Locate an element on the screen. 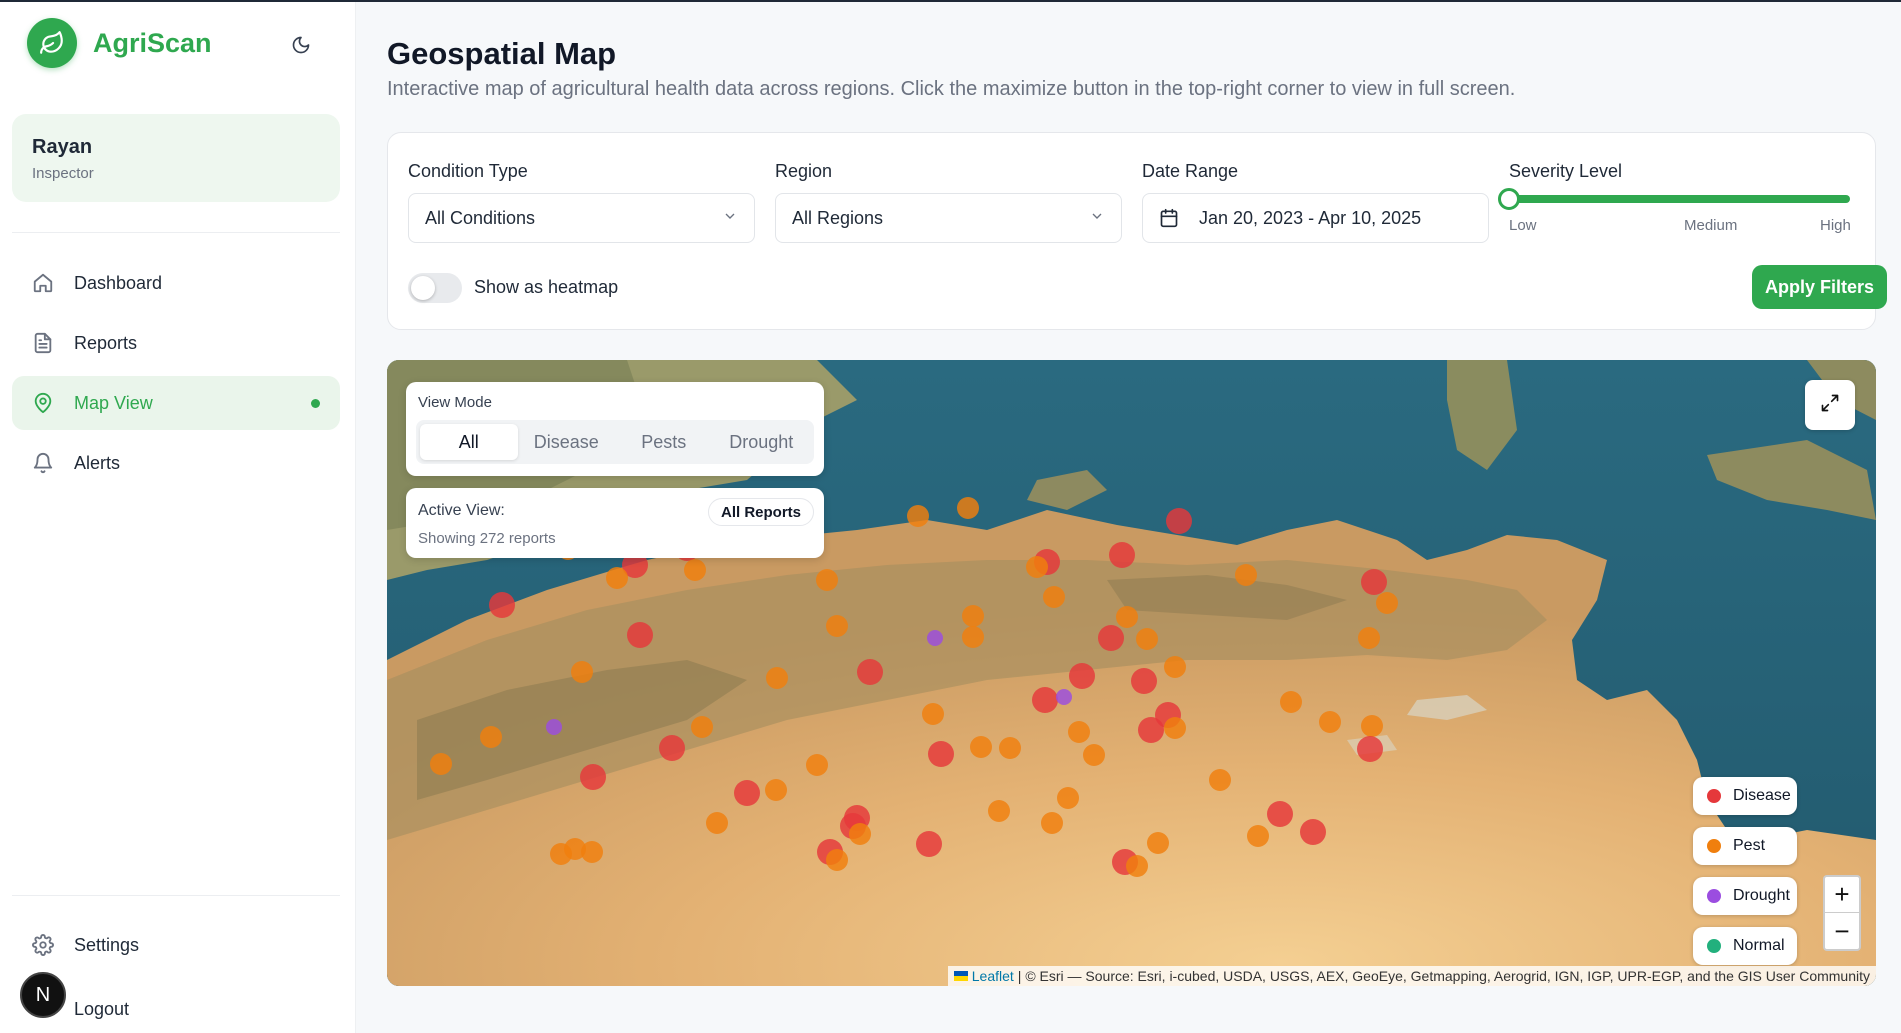 The width and height of the screenshot is (1901, 1033). tab-all: All is located at coordinates (469, 442).